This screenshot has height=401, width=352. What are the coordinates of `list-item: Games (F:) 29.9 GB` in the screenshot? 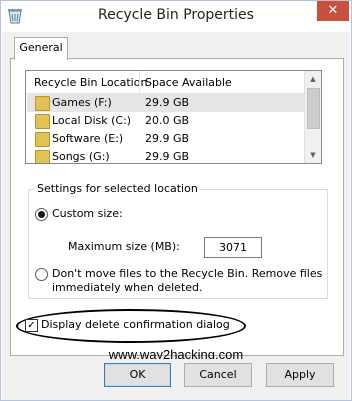 It's located at (166, 103).